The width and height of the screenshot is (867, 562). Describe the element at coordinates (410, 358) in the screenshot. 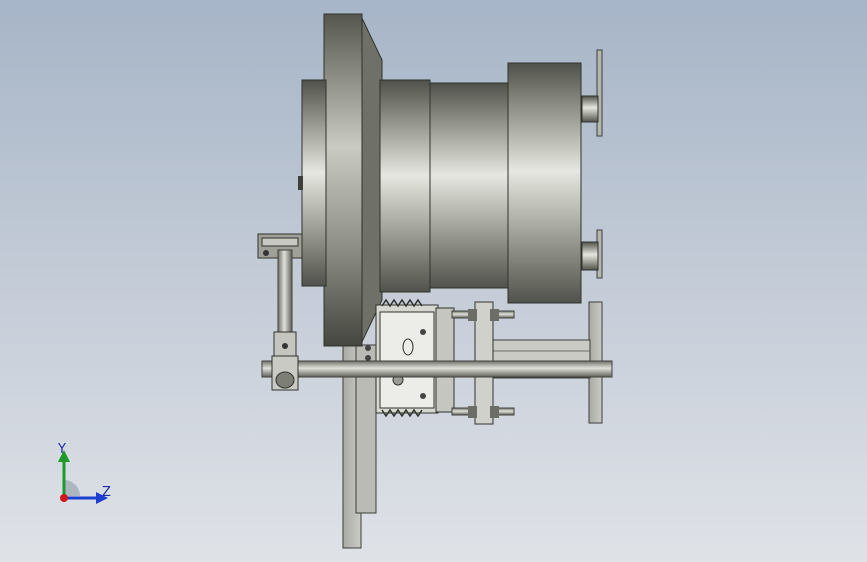

I see `clamp-block` at that location.